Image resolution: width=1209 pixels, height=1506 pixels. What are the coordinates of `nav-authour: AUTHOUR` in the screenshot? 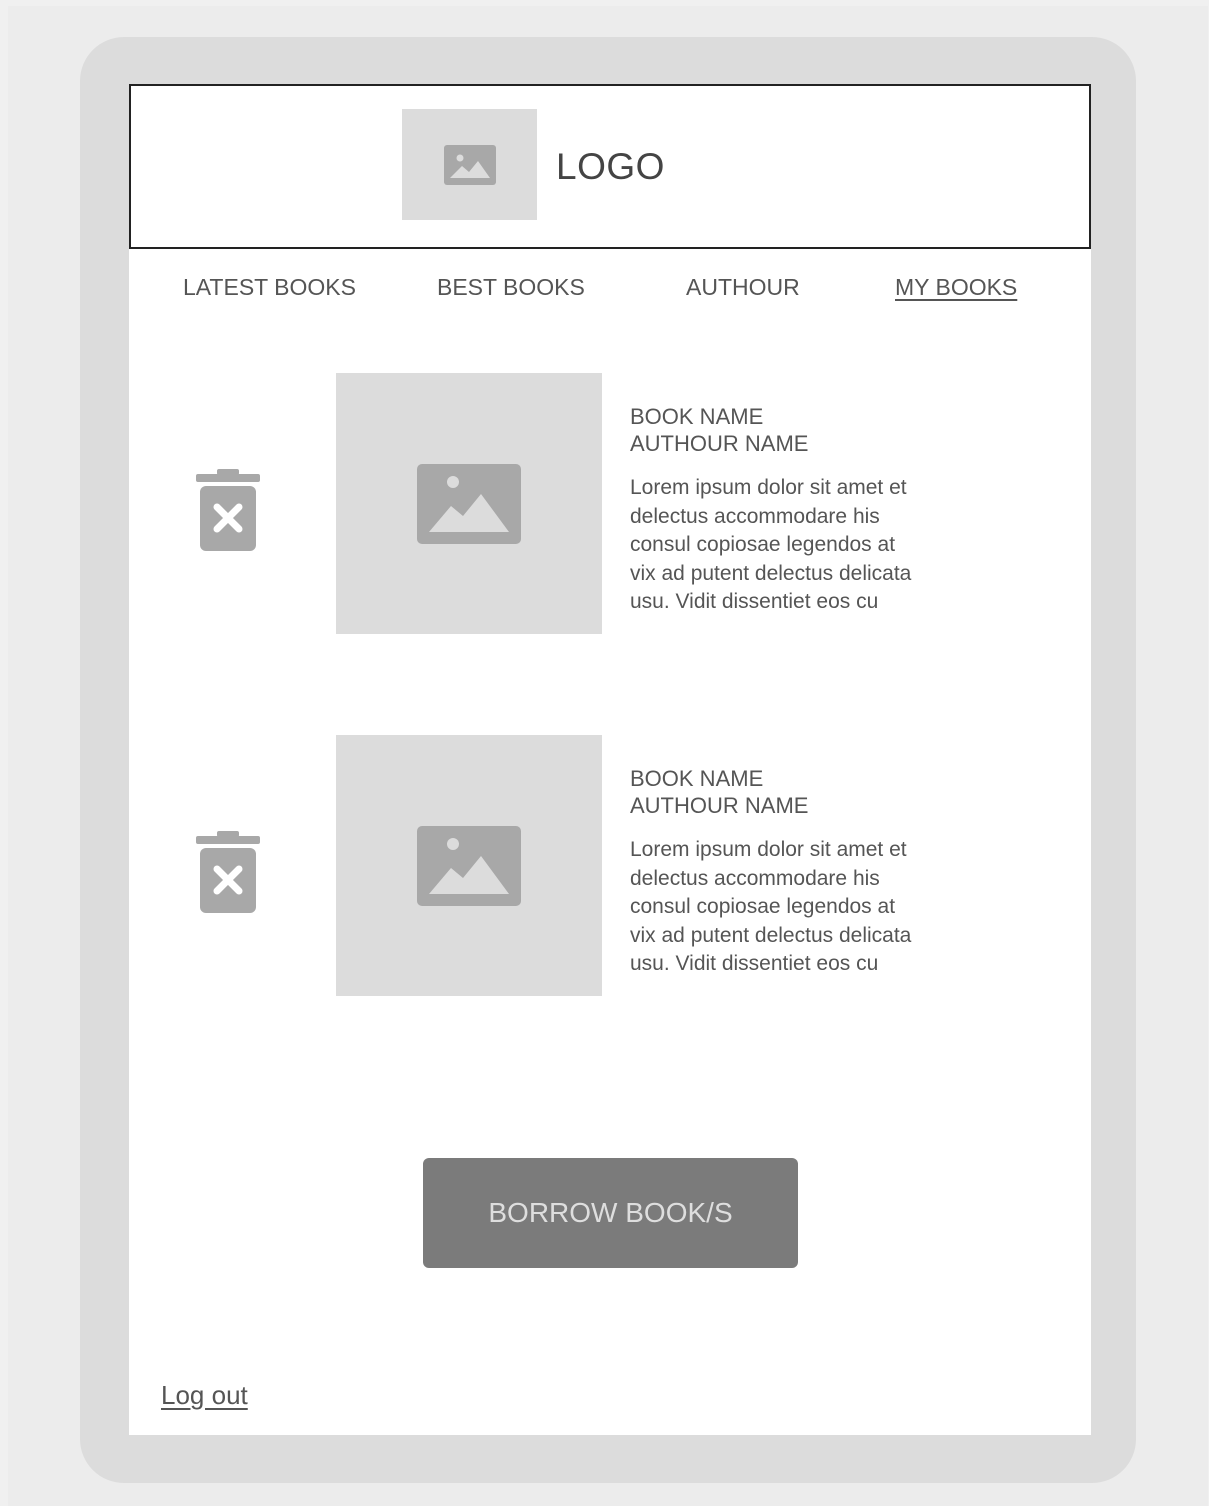 It's located at (743, 287).